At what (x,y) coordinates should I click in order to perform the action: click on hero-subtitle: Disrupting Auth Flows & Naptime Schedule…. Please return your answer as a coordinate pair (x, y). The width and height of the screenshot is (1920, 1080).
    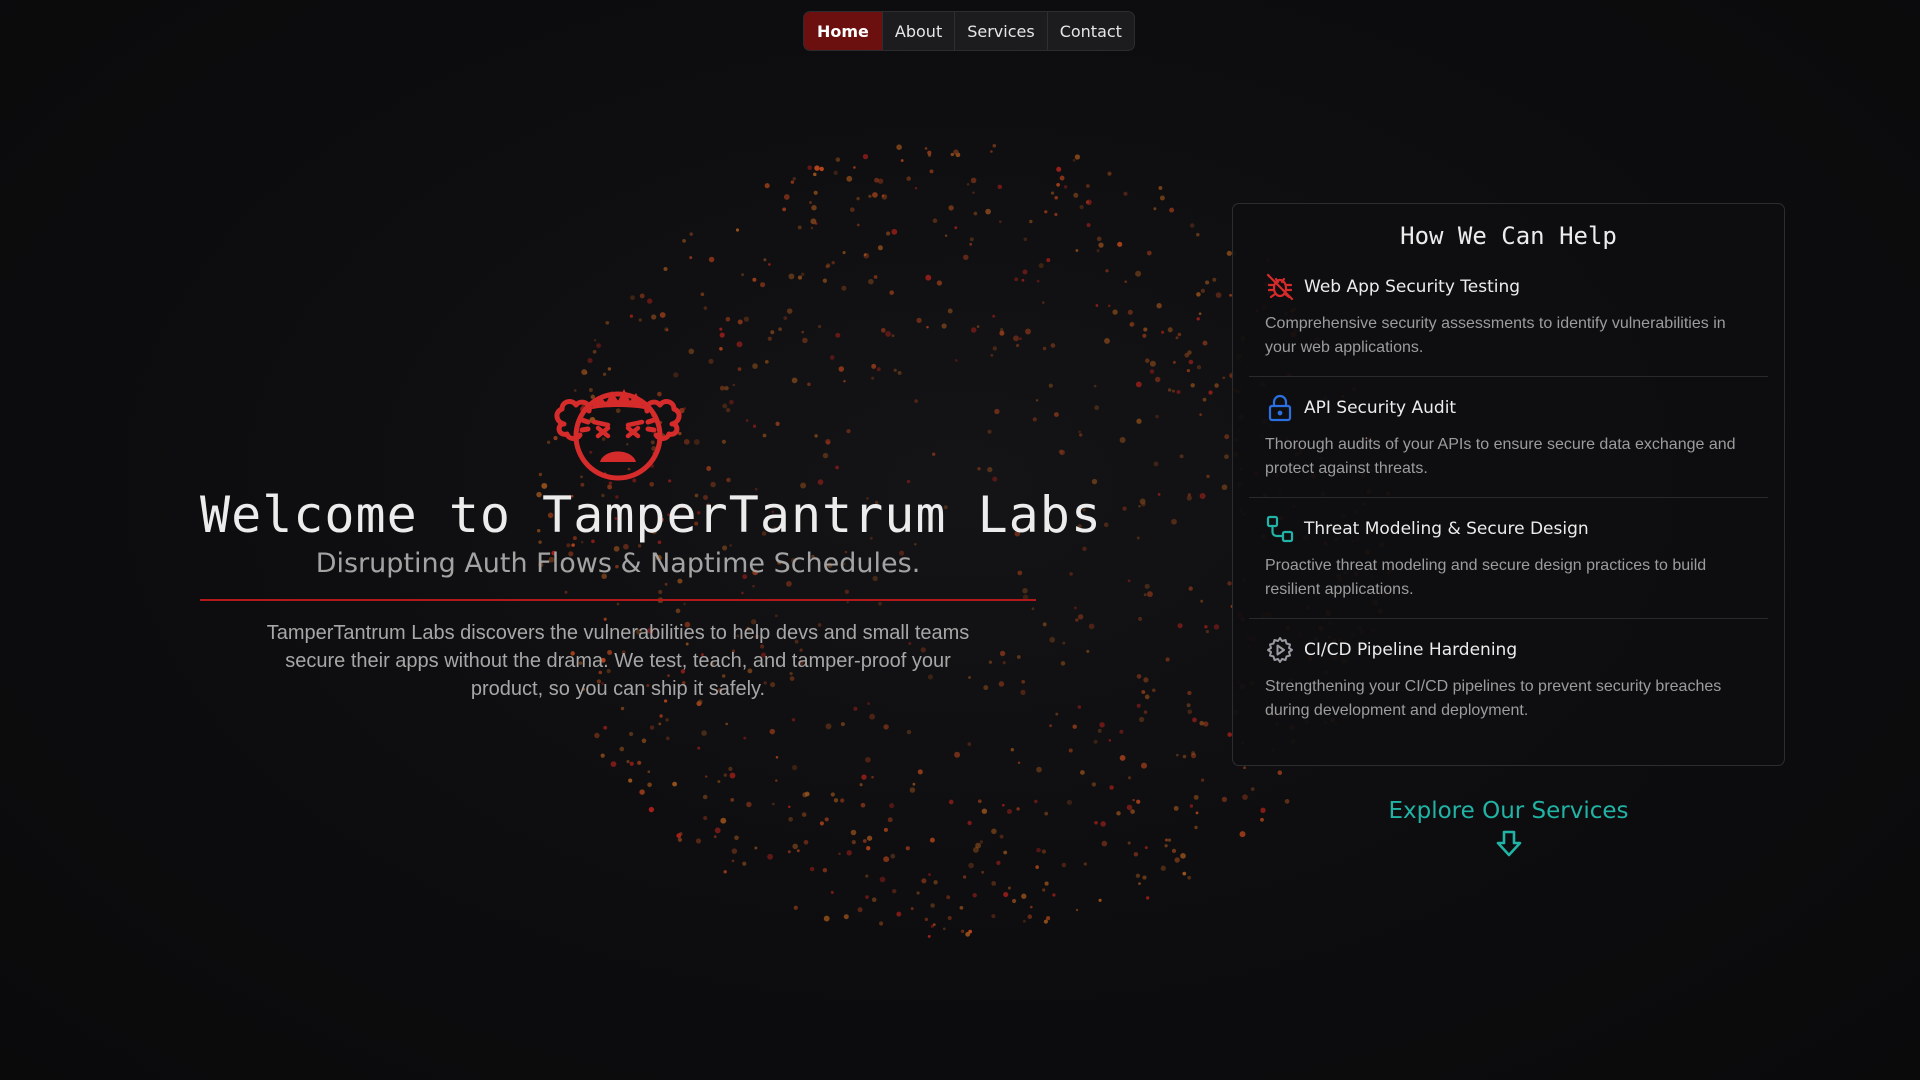
    Looking at the image, I should click on (618, 573).